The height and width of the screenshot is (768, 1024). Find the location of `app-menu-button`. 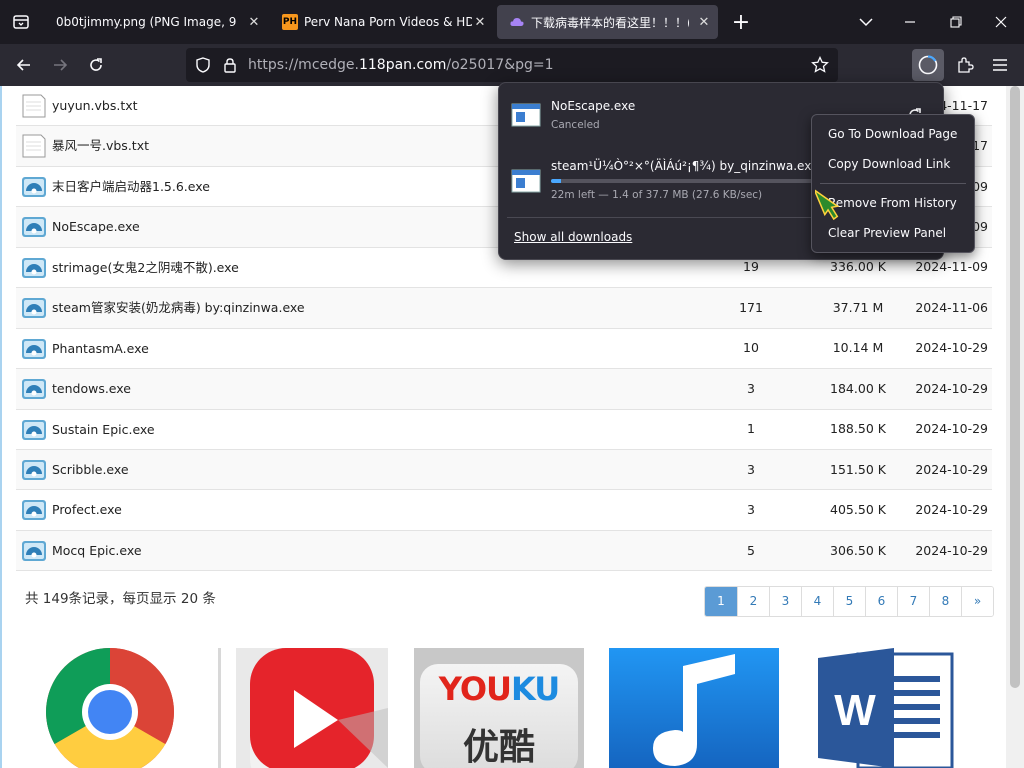

app-menu-button is located at coordinates (1000, 65).